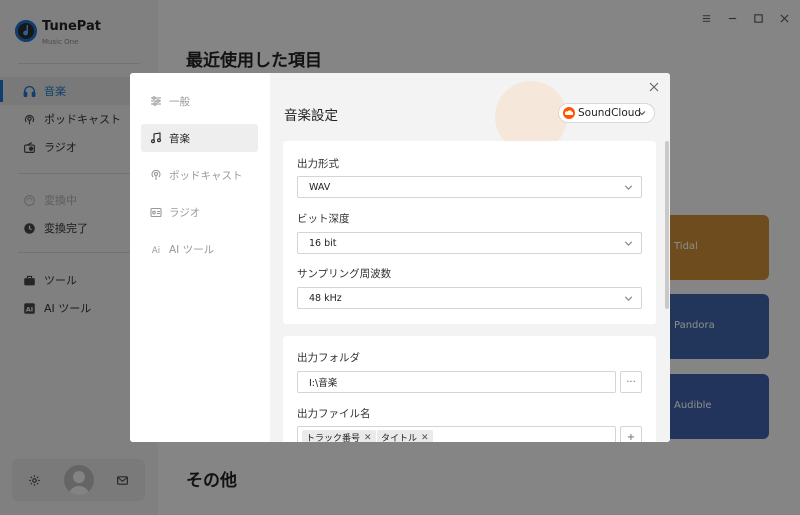 This screenshot has height=515, width=800. Describe the element at coordinates (456, 382) in the screenshot. I see `output-folder-field: I:\音楽` at that location.